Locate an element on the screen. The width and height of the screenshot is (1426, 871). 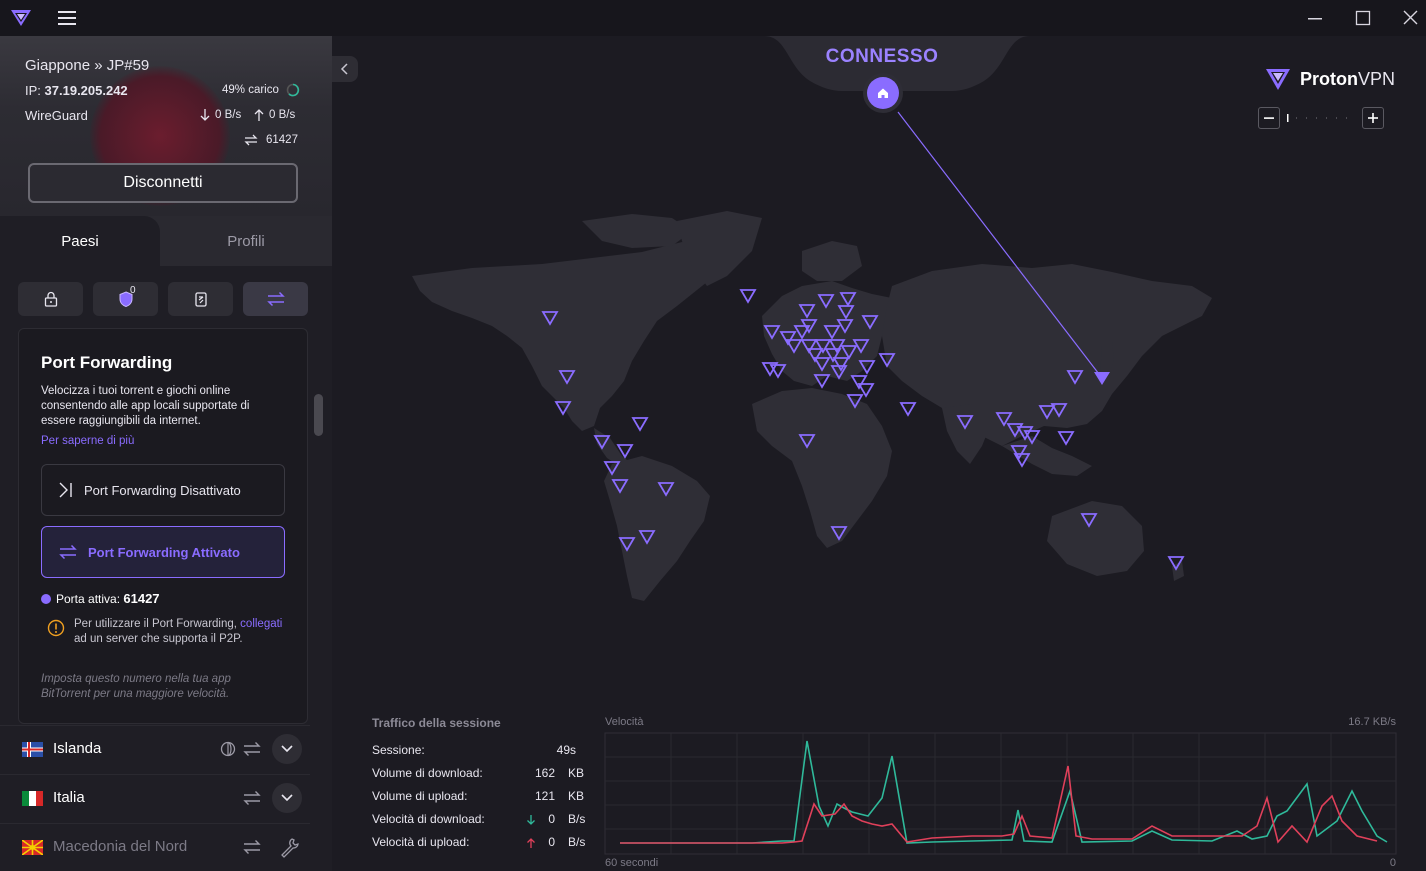
stat-download-volume: Volume di download: 162 KB is located at coordinates (482, 775).